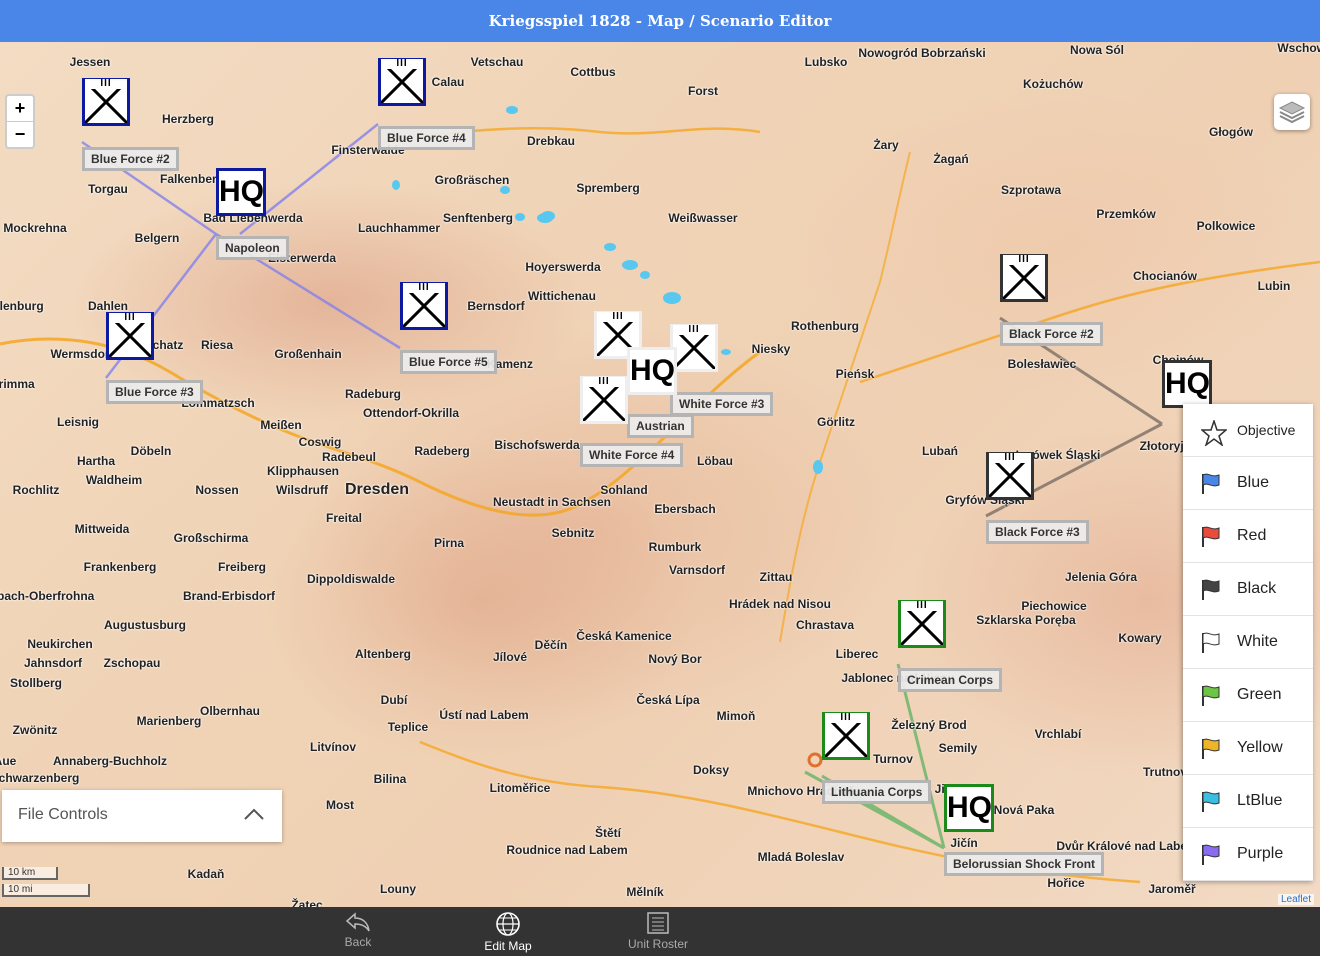 This screenshot has height=956, width=1320. Describe the element at coordinates (660, 426) in the screenshot. I see `unit-label: Austrian` at that location.